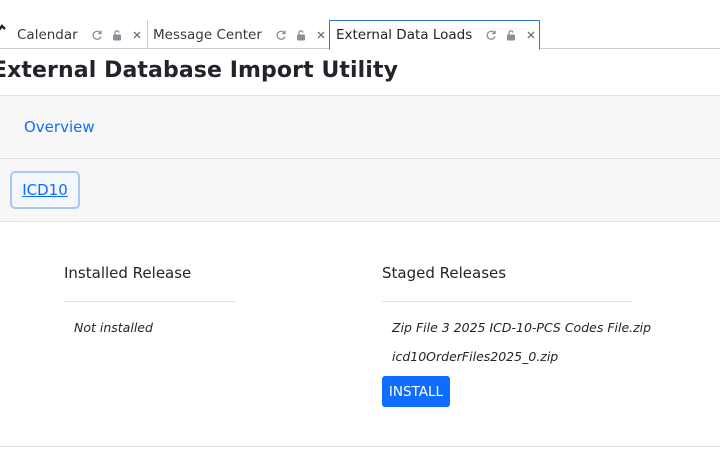 Image resolution: width=720 pixels, height=451 pixels. What do you see at coordinates (79, 34) in the screenshot?
I see `tab-calendar: Calendar` at bounding box center [79, 34].